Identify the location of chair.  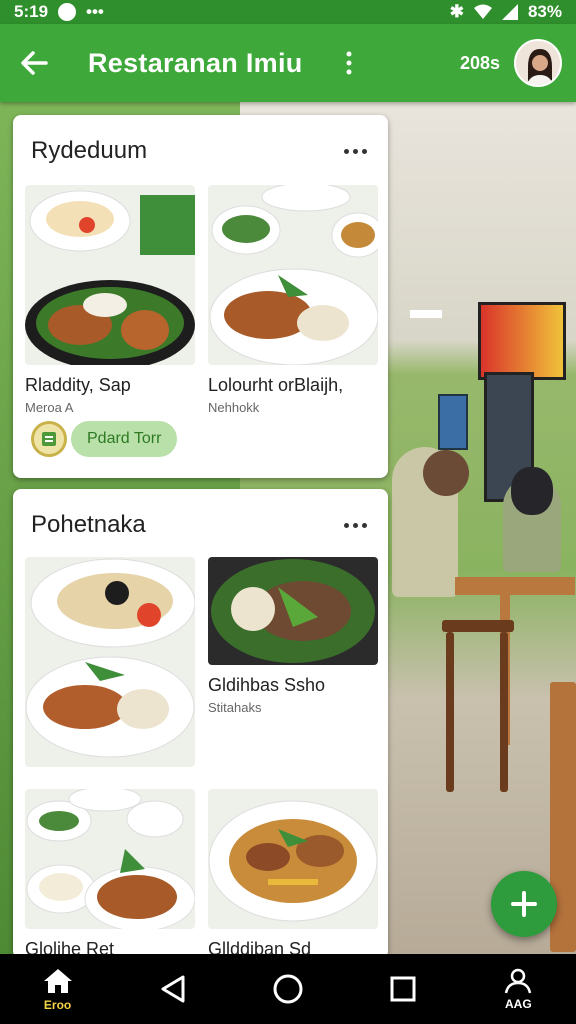
(478, 626).